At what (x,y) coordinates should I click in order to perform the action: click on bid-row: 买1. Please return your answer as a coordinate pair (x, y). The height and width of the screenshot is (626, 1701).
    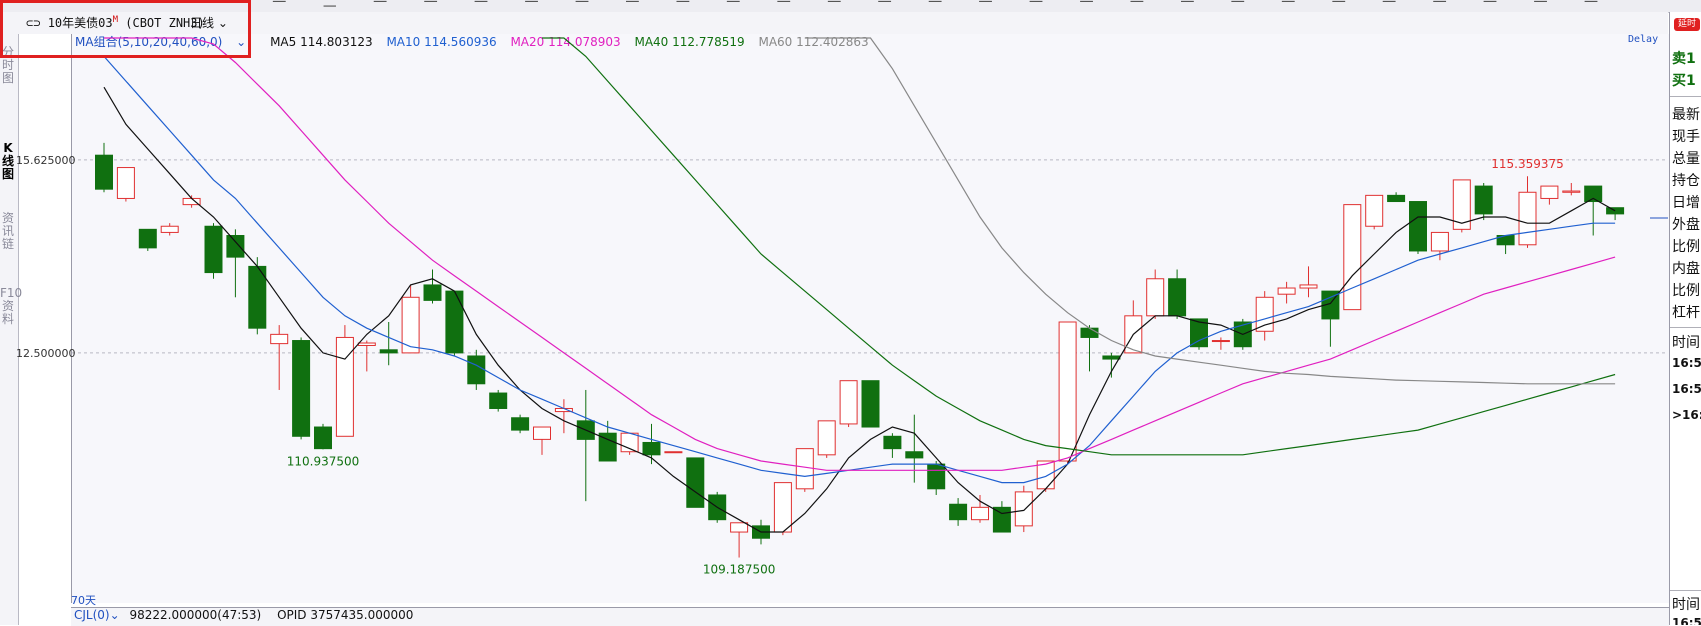
    Looking at the image, I should click on (1684, 81).